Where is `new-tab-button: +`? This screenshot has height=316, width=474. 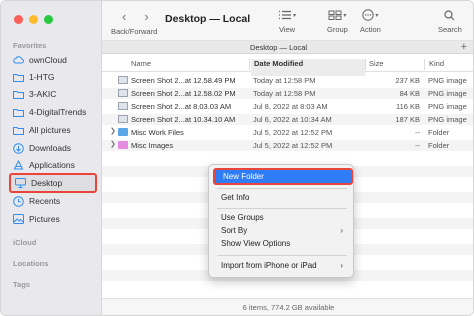 new-tab-button: + is located at coordinates (464, 47).